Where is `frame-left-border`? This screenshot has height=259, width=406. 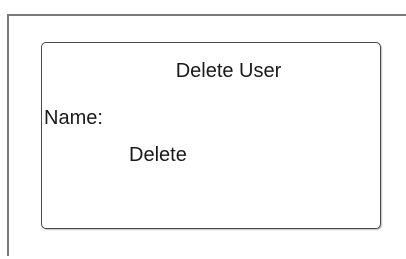
frame-left-border is located at coordinates (8, 135).